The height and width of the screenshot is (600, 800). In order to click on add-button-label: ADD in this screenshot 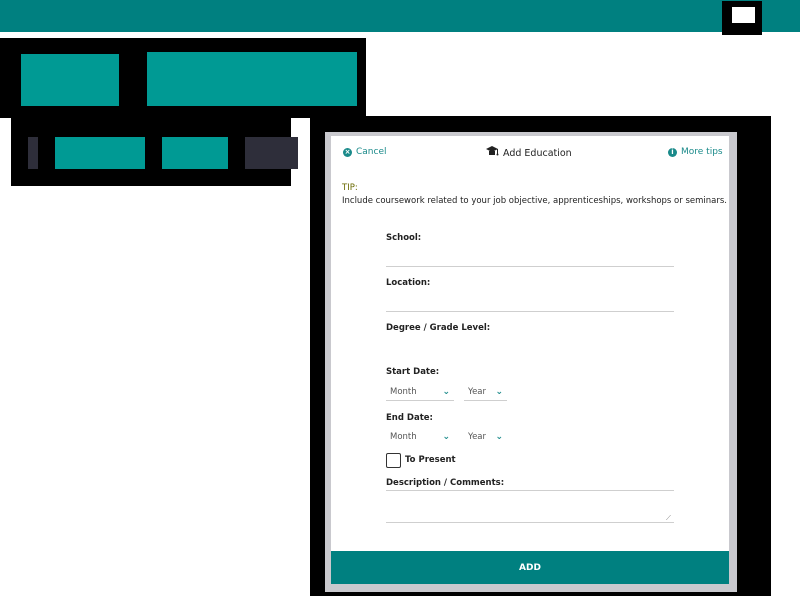, I will do `click(530, 567)`.